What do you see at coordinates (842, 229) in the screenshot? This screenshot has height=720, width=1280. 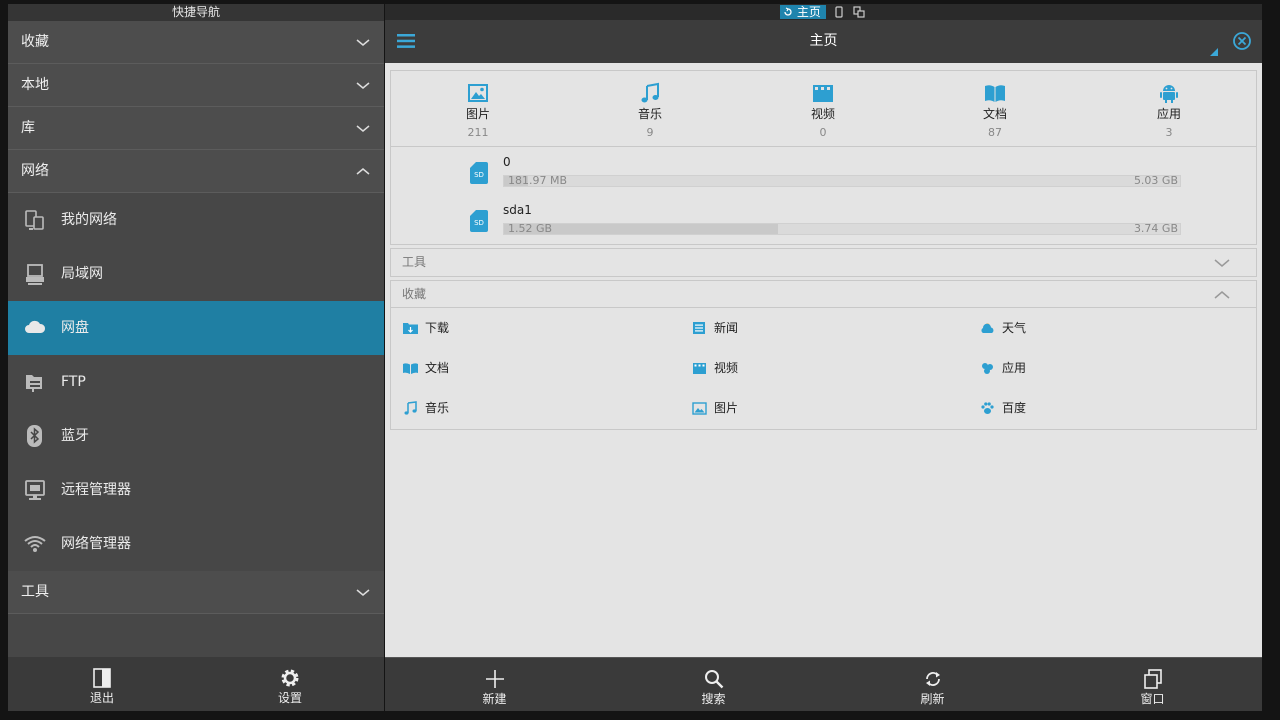 I see `storage-usage-bar: 1.52 GB 3.74 GB` at bounding box center [842, 229].